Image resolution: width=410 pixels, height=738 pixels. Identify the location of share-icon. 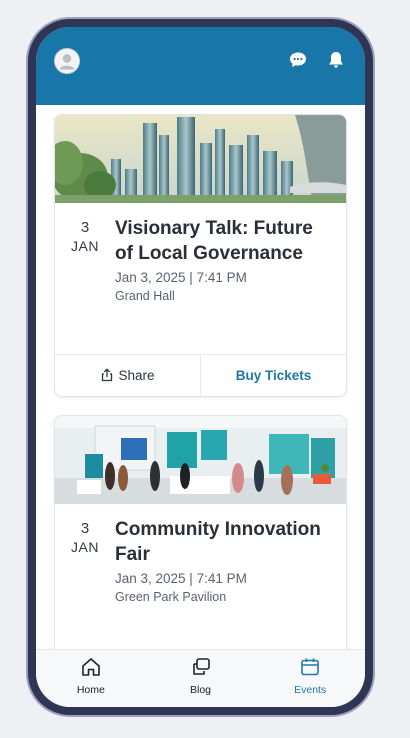
(107, 375).